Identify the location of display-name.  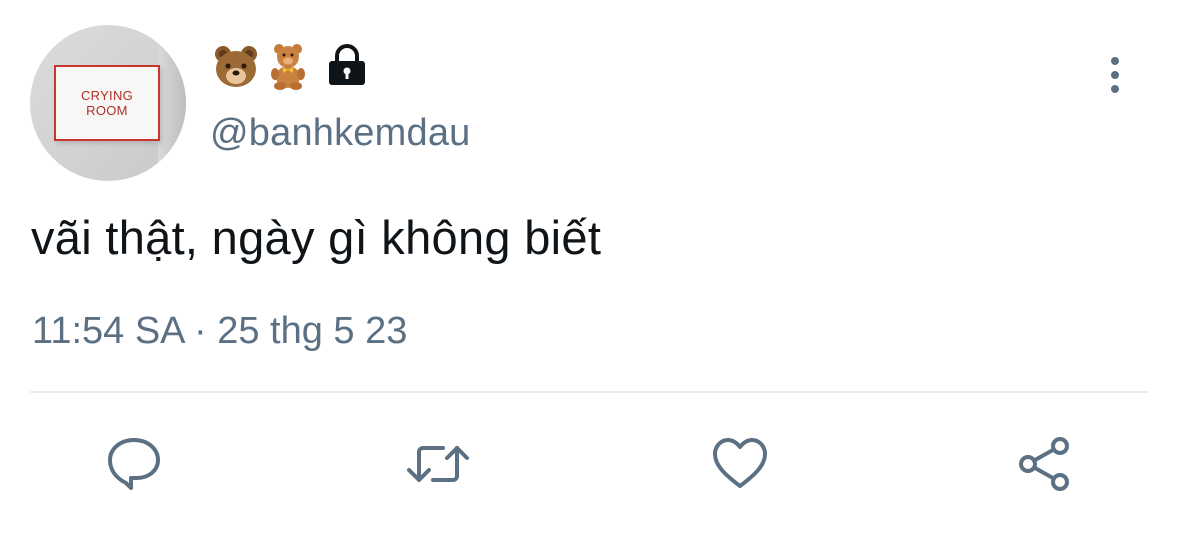
(290, 66).